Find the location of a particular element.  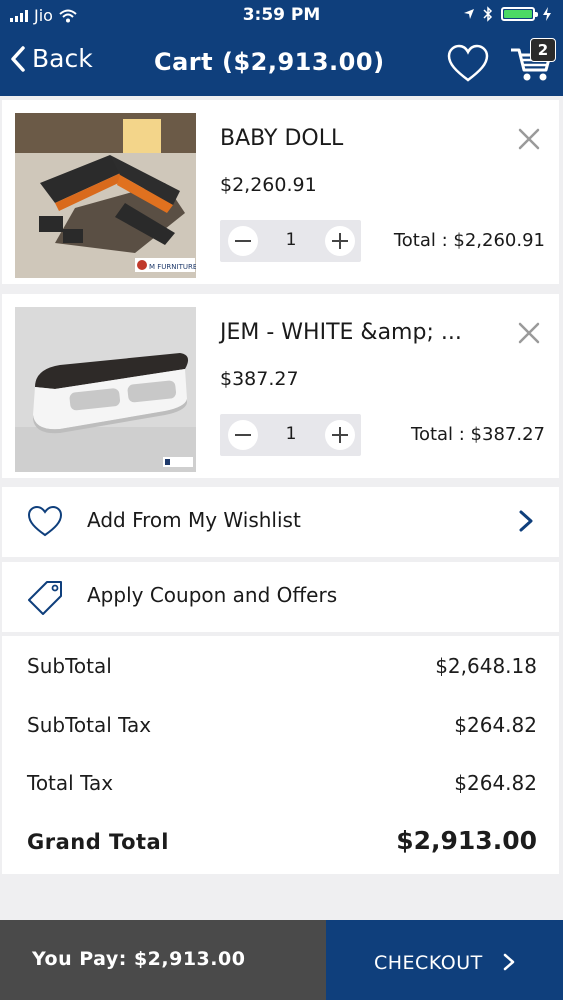

subtotal-label: SubTotal is located at coordinates (69, 666).